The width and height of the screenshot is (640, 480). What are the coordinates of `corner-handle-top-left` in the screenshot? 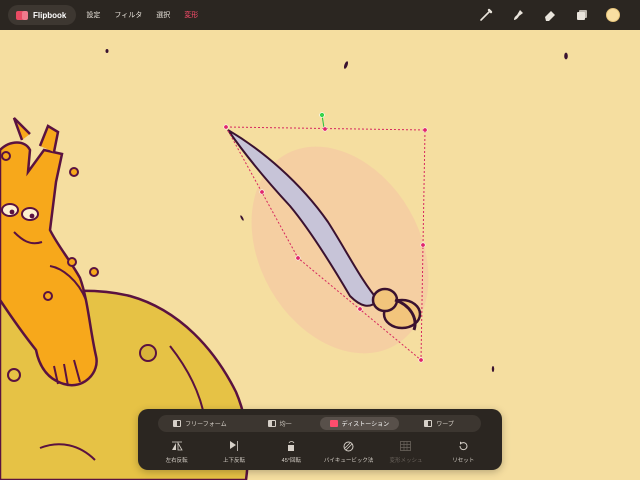 It's located at (226, 127).